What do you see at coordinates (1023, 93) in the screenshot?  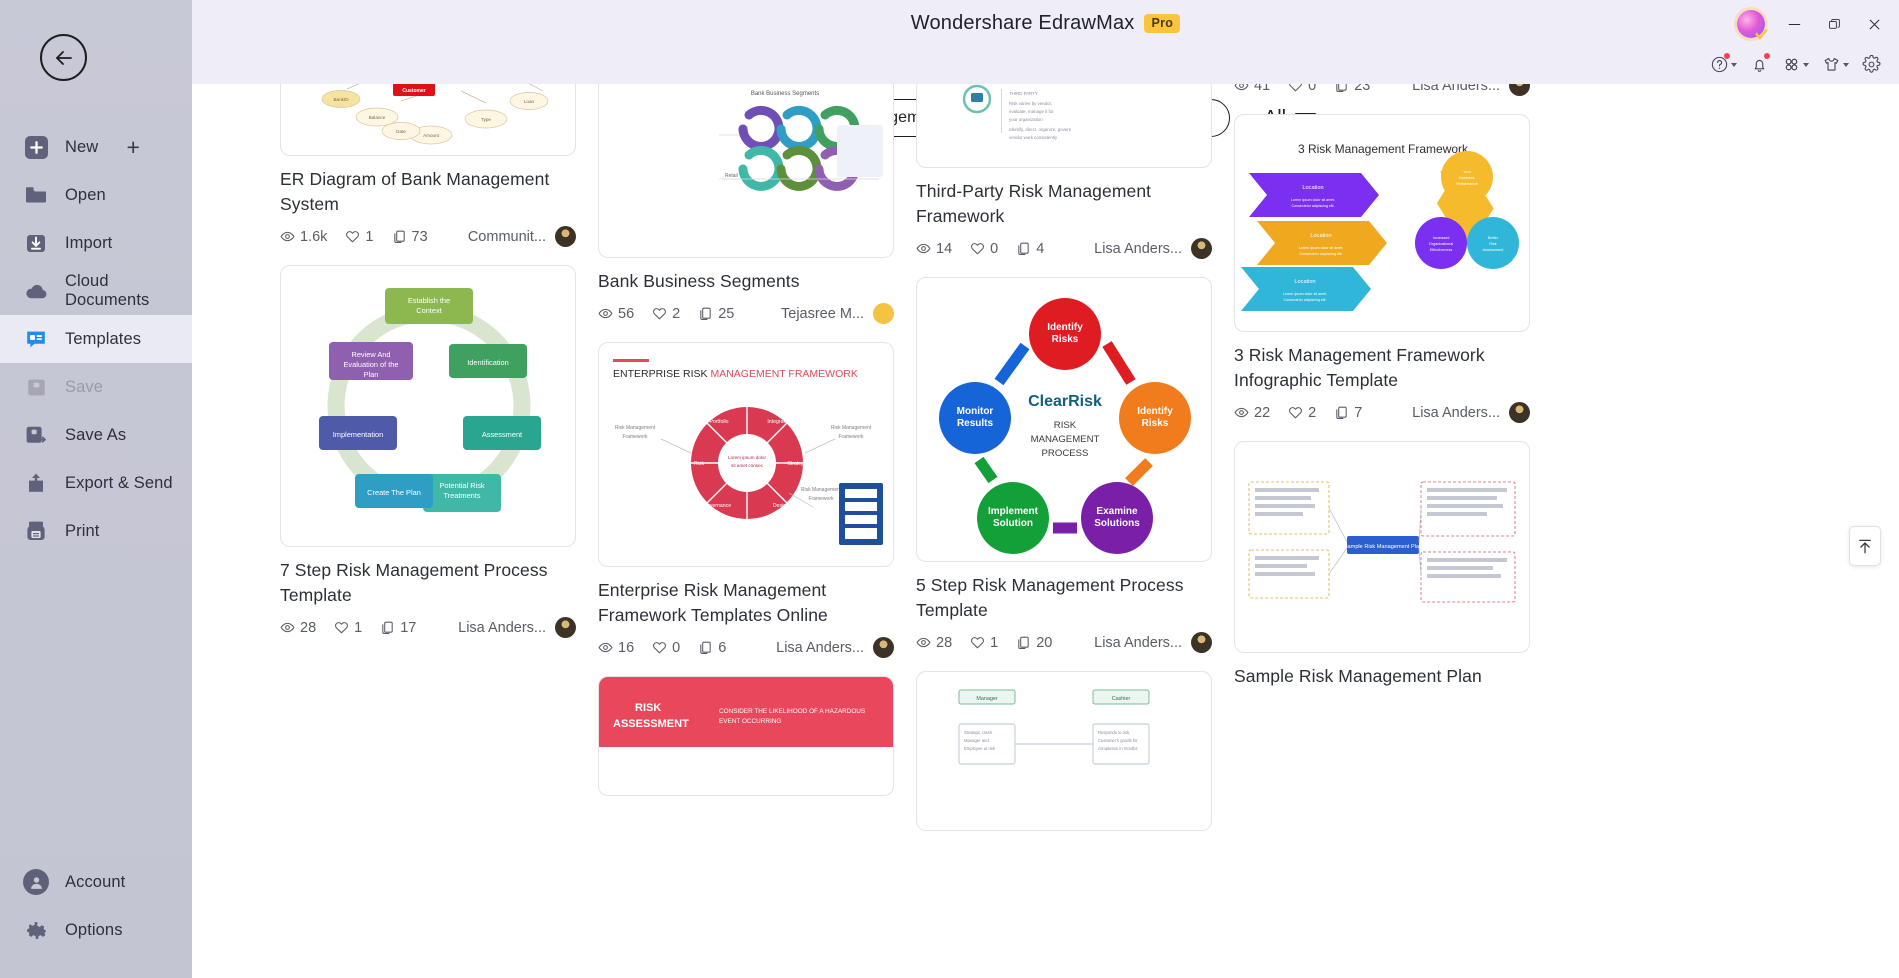 I see `svg-text: THIRD PARTY` at bounding box center [1023, 93].